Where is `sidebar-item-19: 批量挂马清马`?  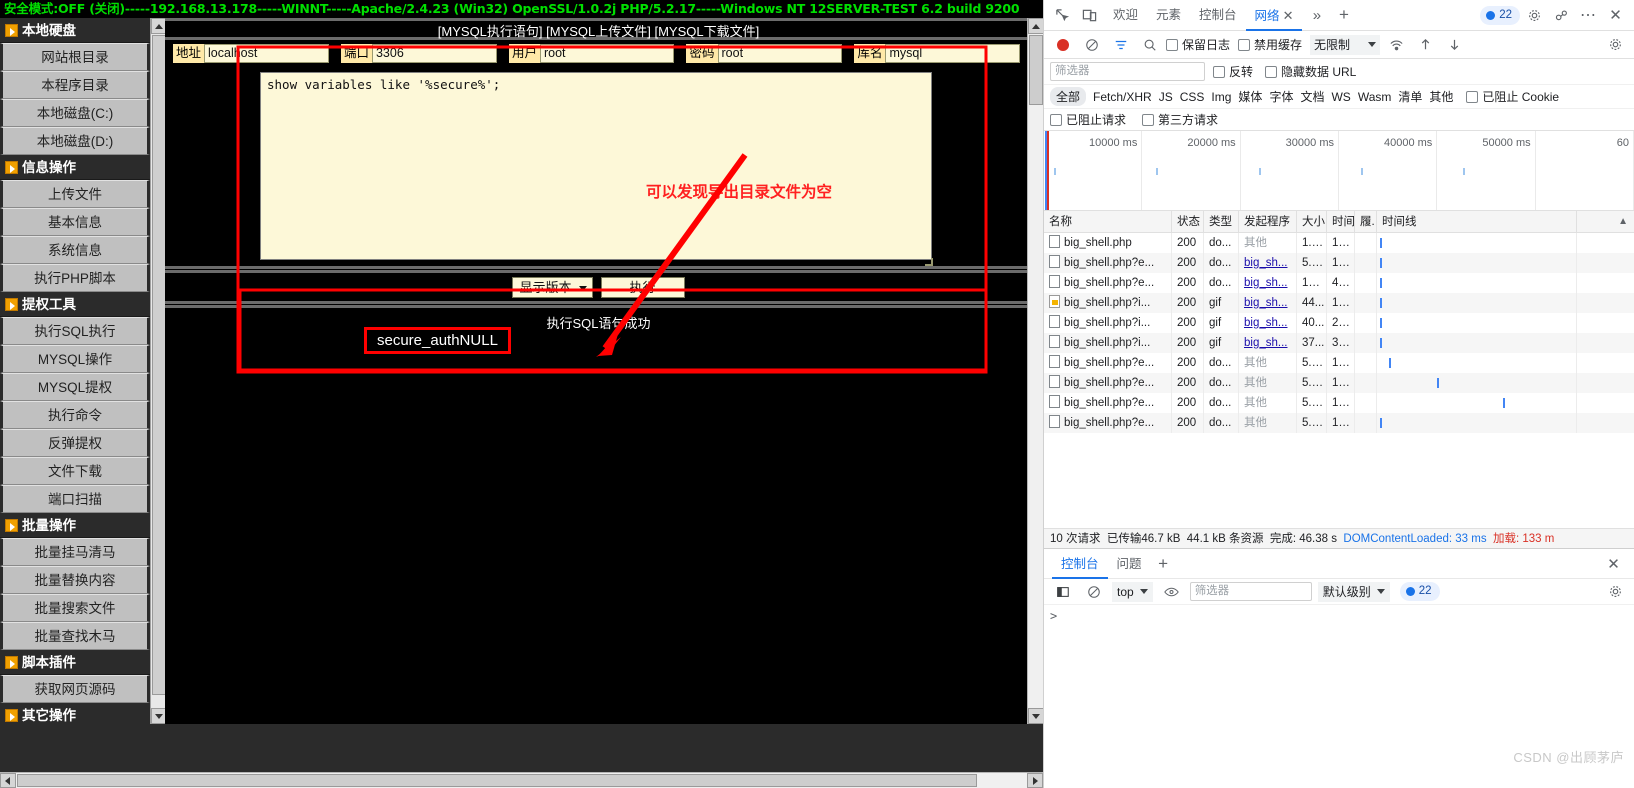 sidebar-item-19: 批量挂马清马 is located at coordinates (75, 552).